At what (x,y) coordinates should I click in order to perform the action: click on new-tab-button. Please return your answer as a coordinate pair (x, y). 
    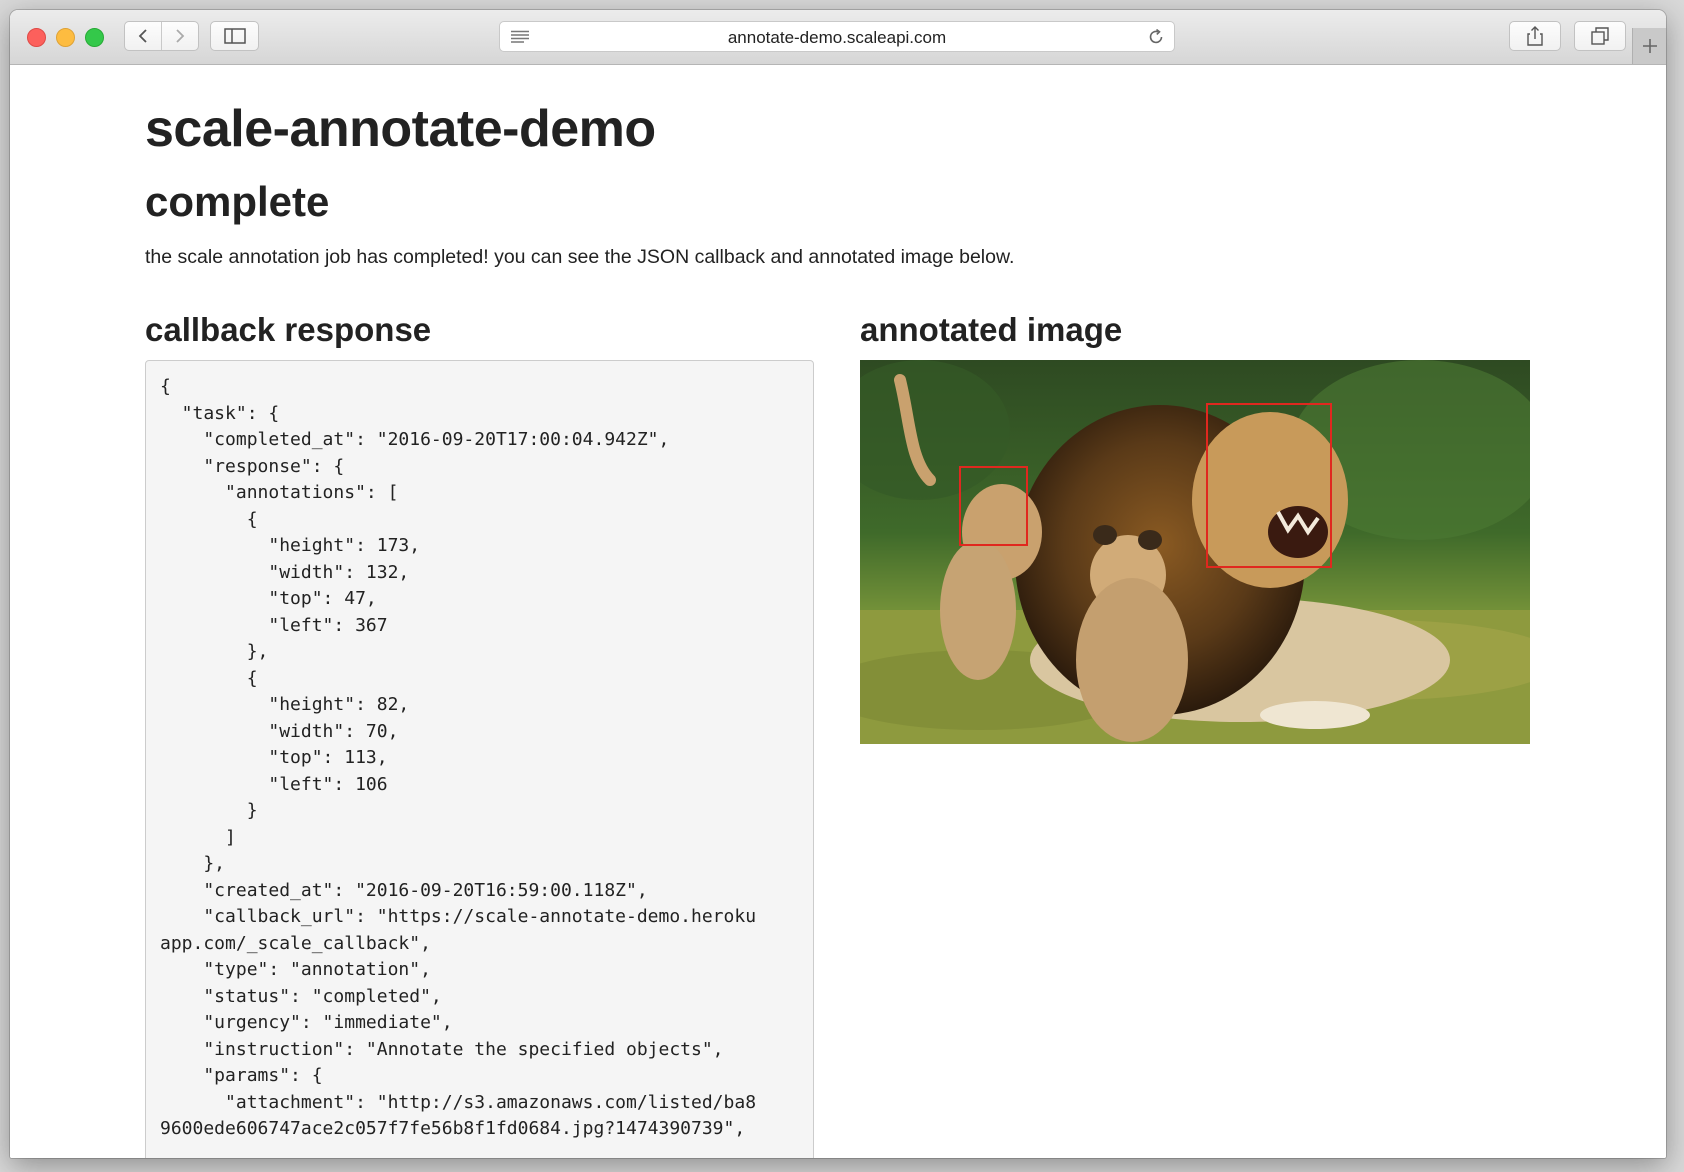
    Looking at the image, I should click on (1649, 46).